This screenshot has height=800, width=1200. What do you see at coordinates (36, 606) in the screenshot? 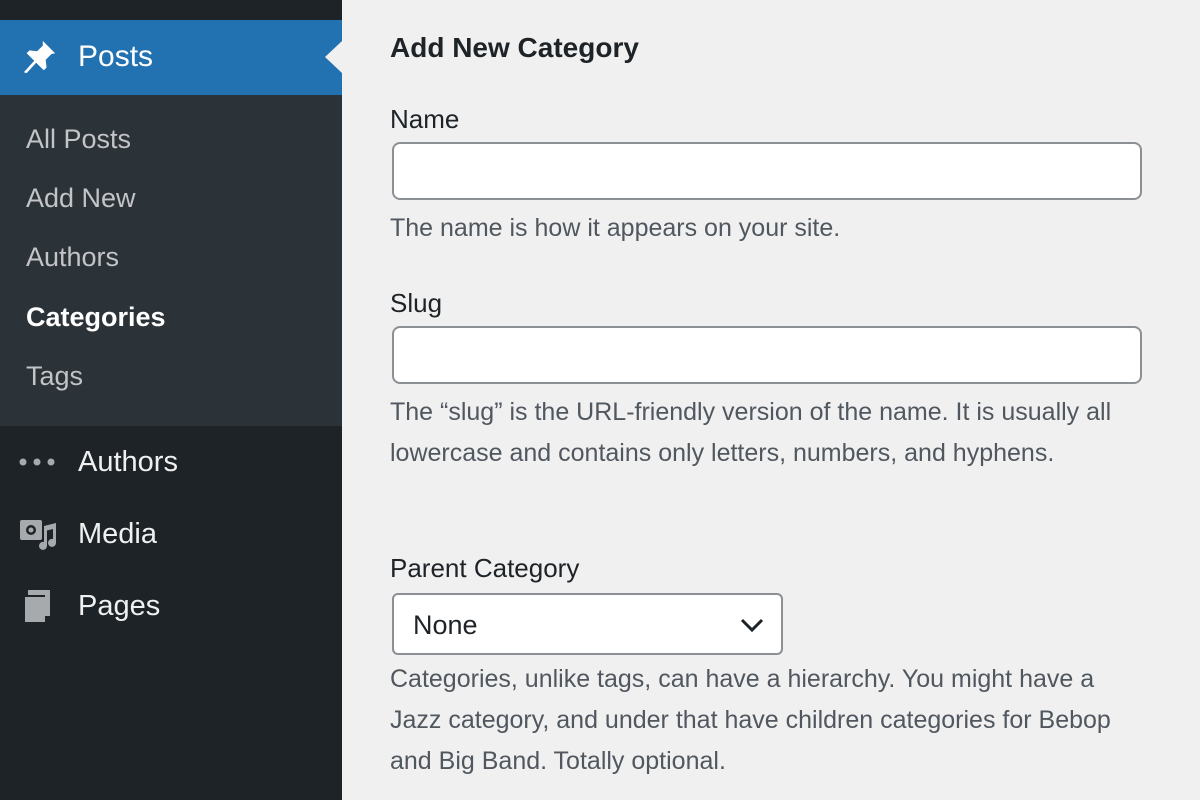
I see `pages-icon` at bounding box center [36, 606].